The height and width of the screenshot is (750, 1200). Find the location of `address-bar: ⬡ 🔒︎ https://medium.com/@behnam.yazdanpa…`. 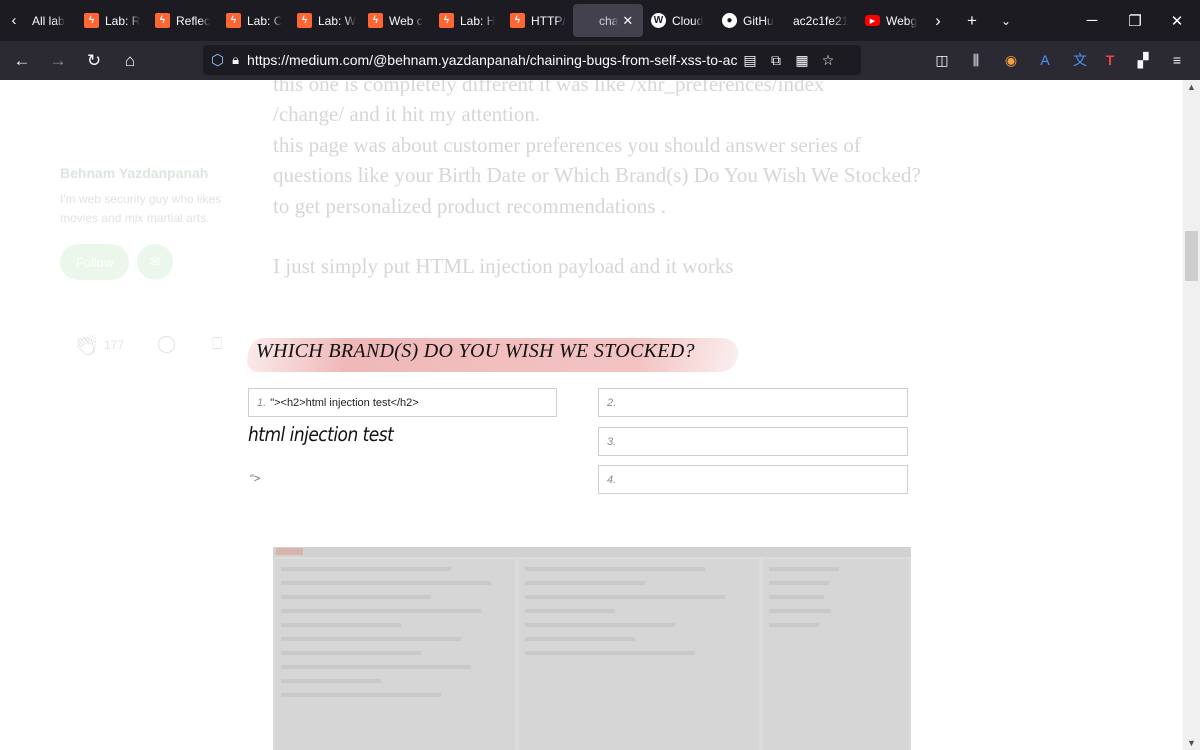

address-bar: ⬡ 🔒︎ https://medium.com/@behnam.yazdanpa… is located at coordinates (532, 60).